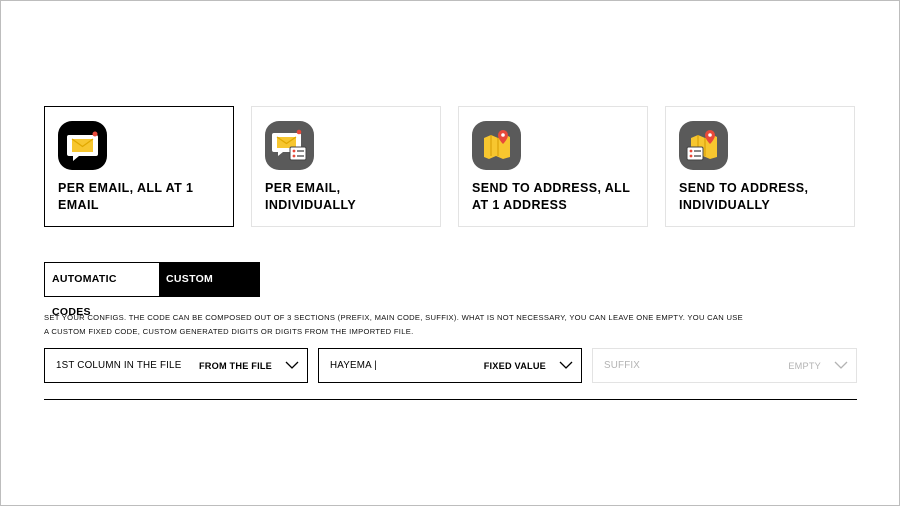 The height and width of the screenshot is (506, 900). I want to click on suffix-placeholder: SUFFIX, so click(622, 365).